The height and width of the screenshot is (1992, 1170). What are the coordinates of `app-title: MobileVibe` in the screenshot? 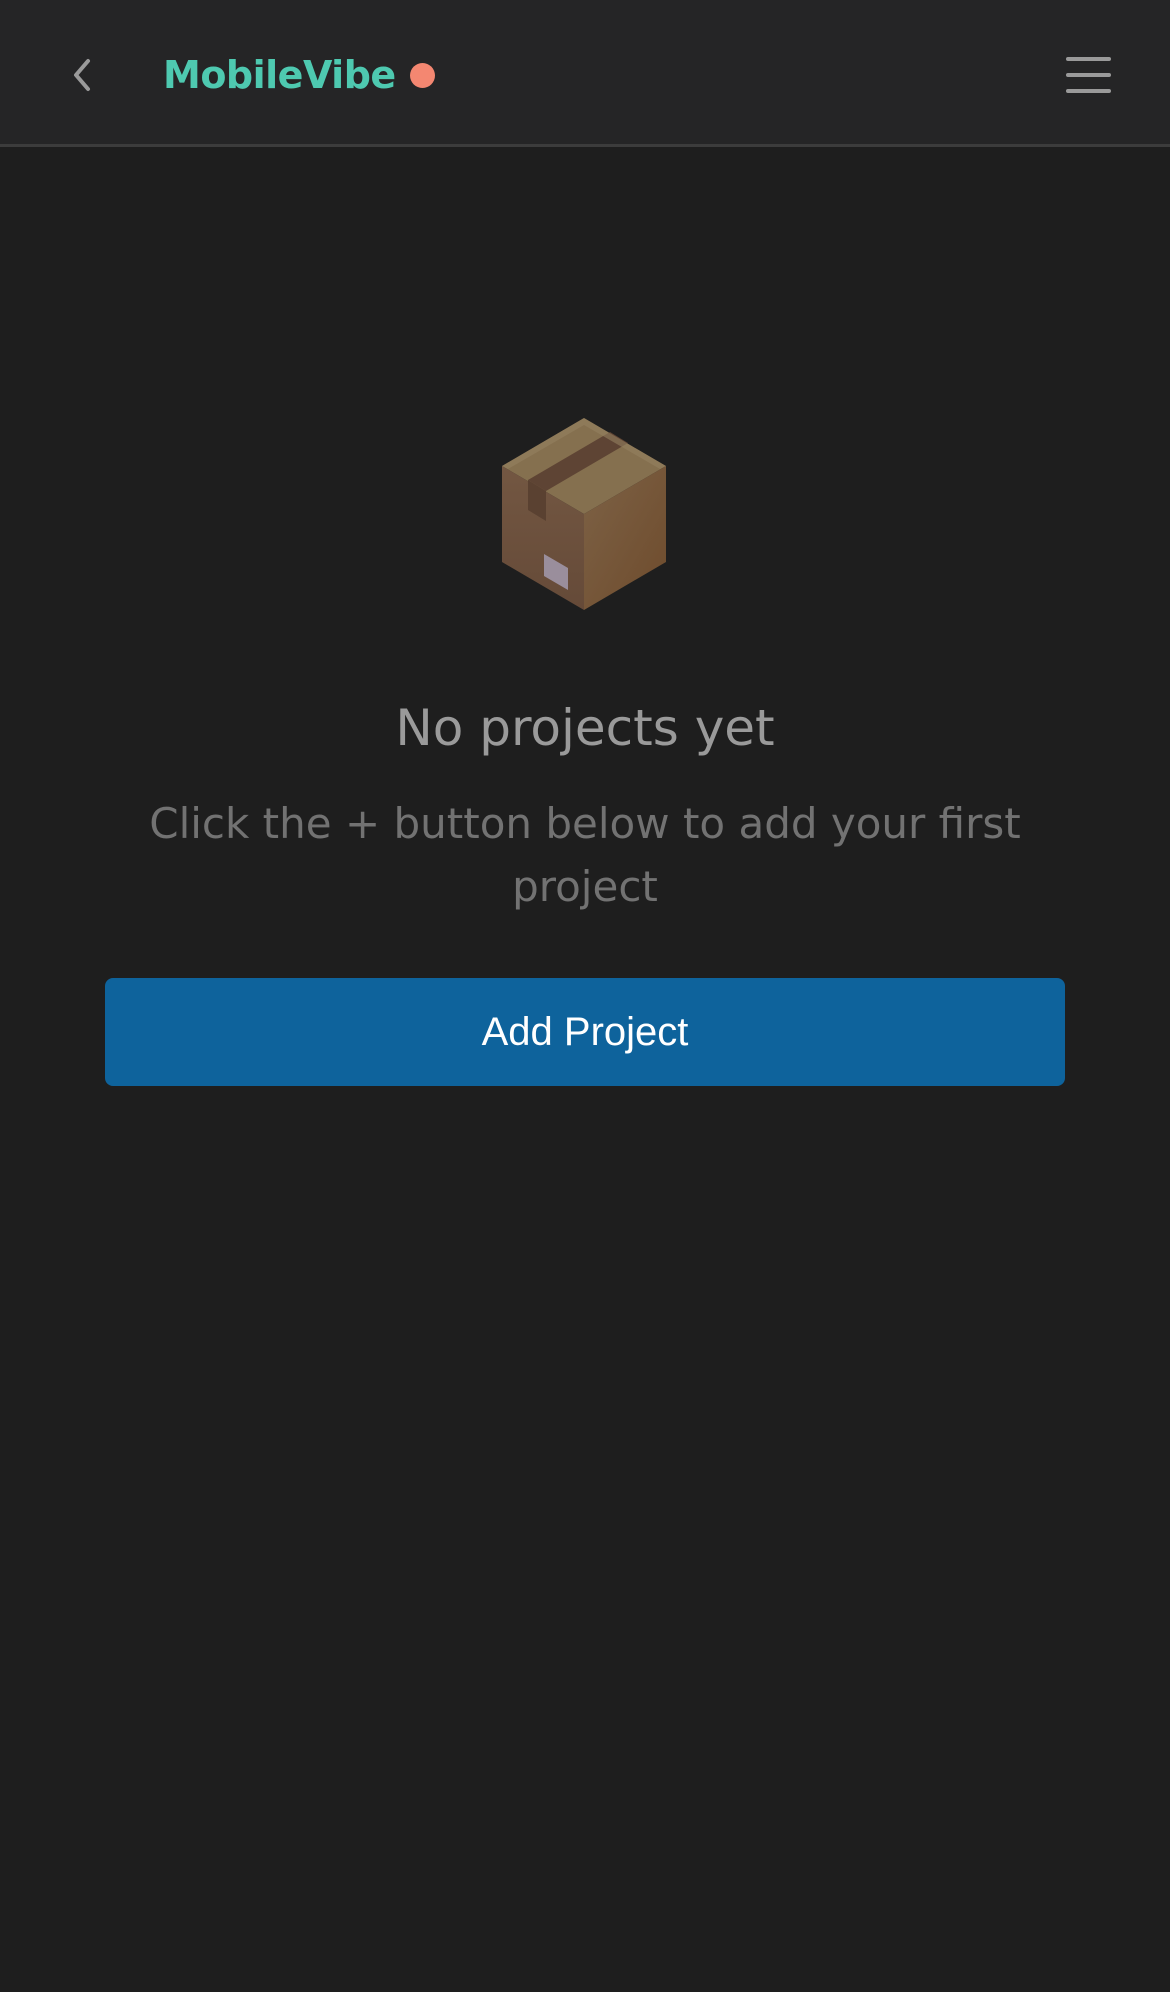 It's located at (279, 75).